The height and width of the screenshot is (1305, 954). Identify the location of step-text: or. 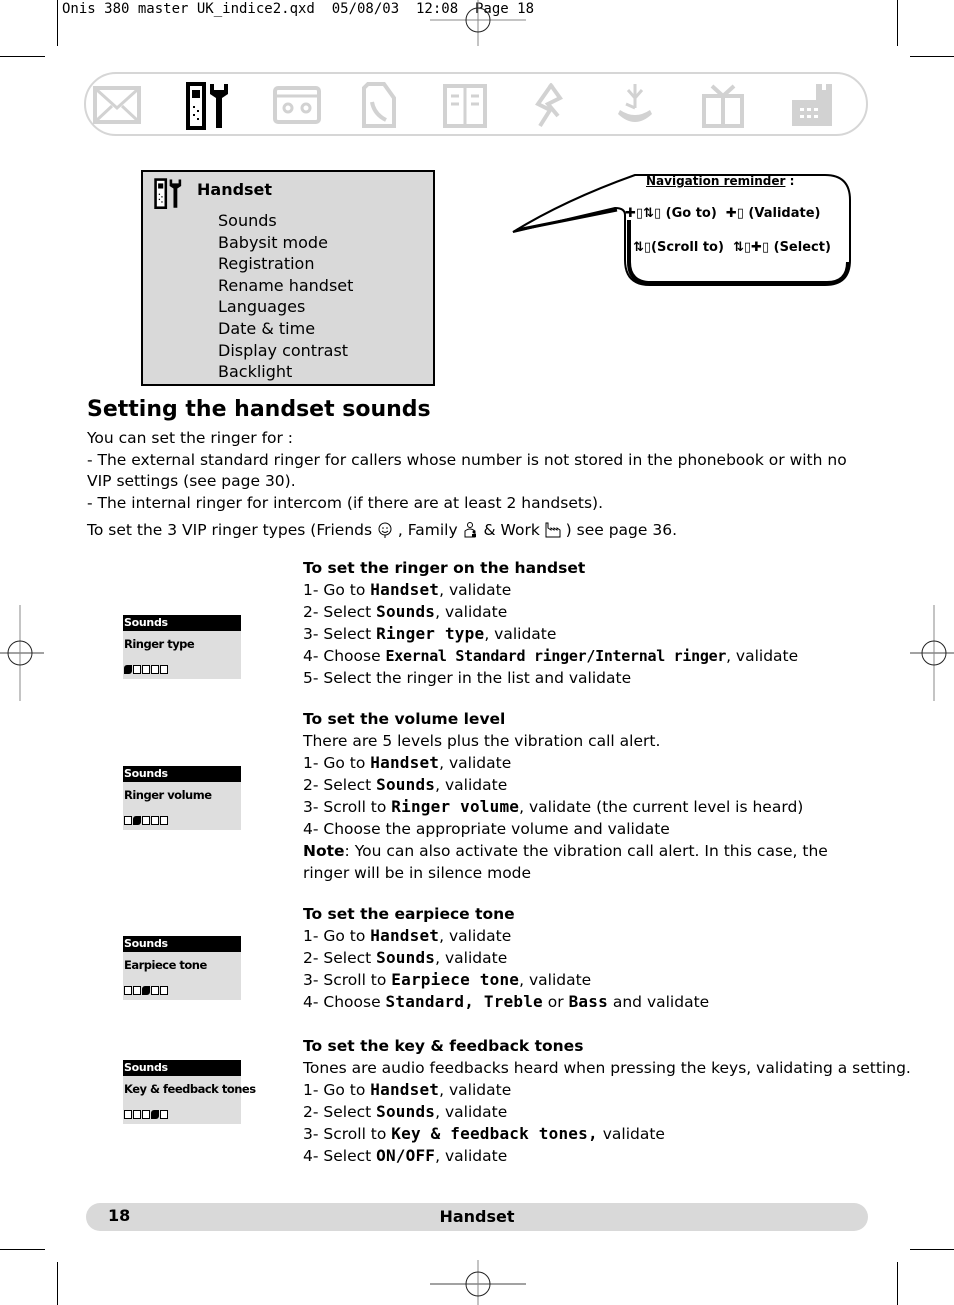
(555, 1002).